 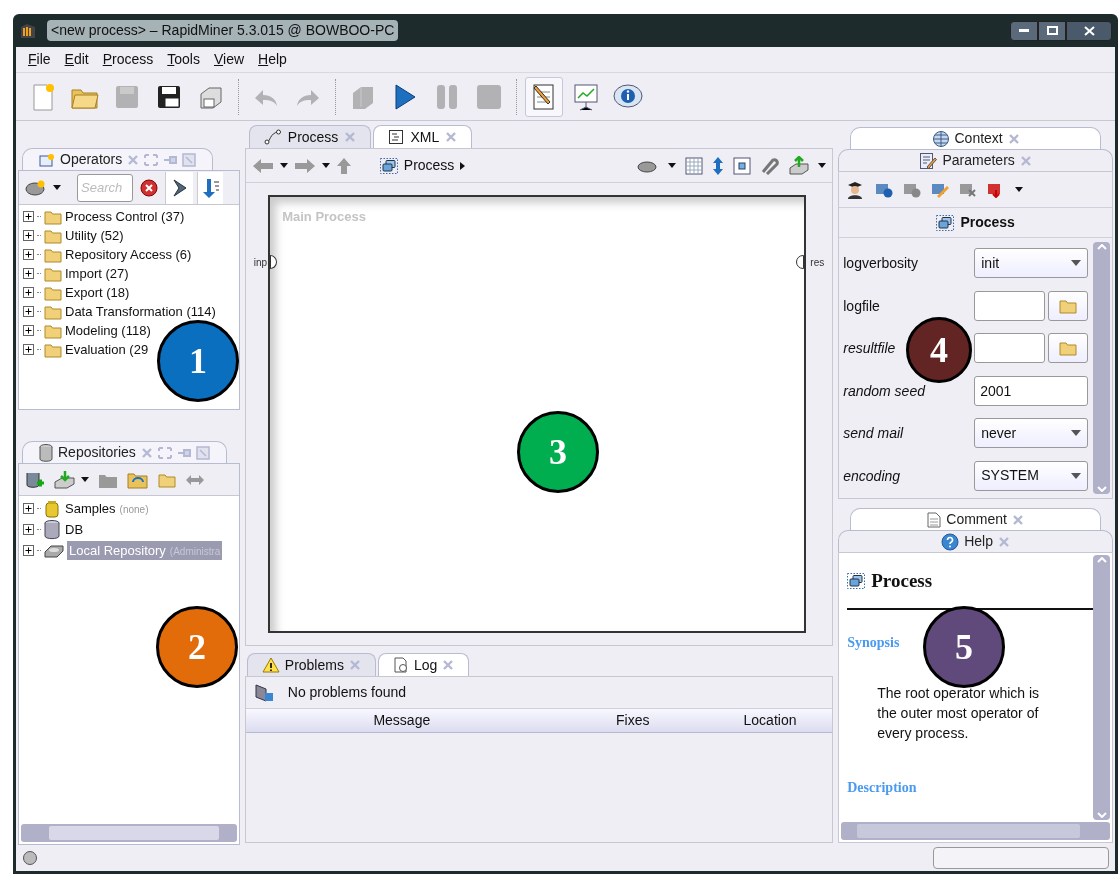 What do you see at coordinates (1031, 263) in the screenshot?
I see `dropdown: init` at bounding box center [1031, 263].